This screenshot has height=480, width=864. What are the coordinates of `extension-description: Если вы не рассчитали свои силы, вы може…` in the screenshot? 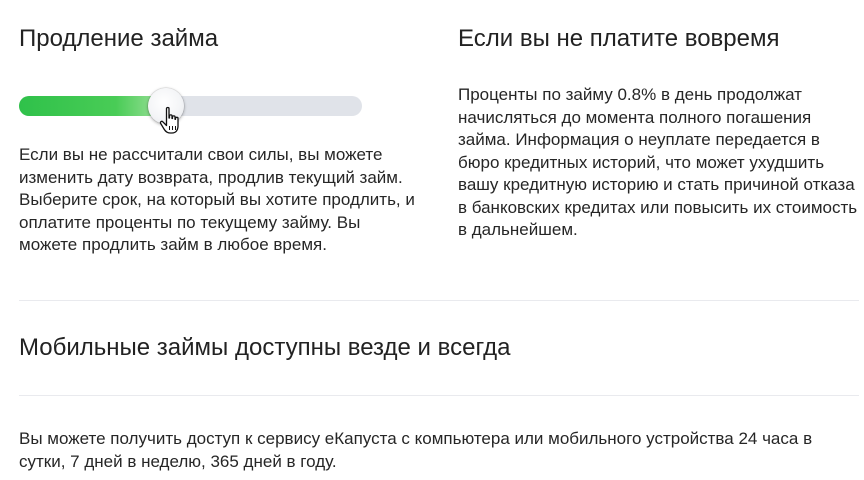 It's located at (217, 199).